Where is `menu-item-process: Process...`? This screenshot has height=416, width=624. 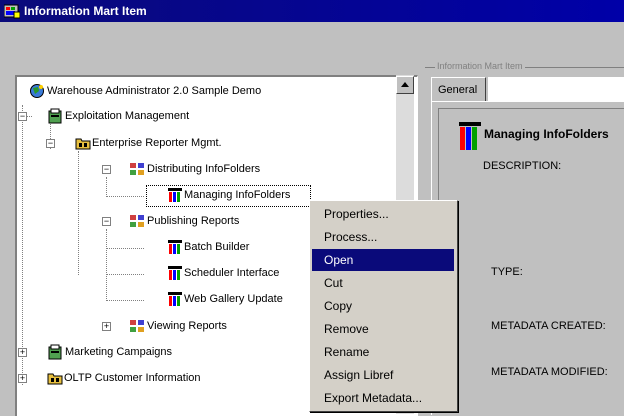
menu-item-process: Process... is located at coordinates (383, 237).